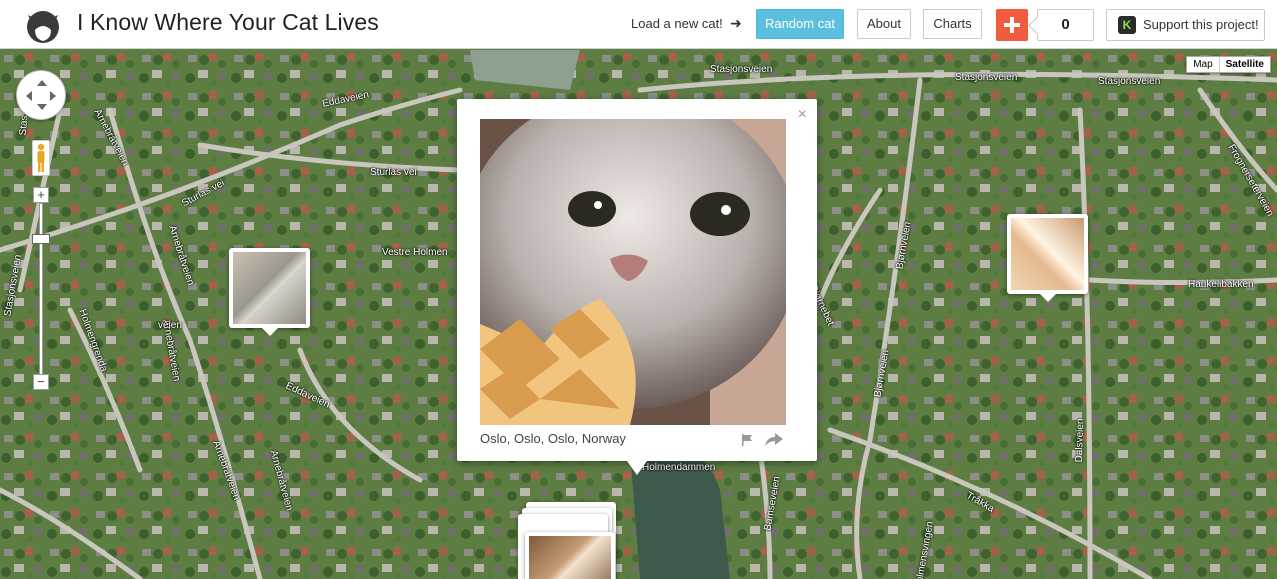  Describe the element at coordinates (1065, 25) in the screenshot. I see `share-count: 0` at that location.